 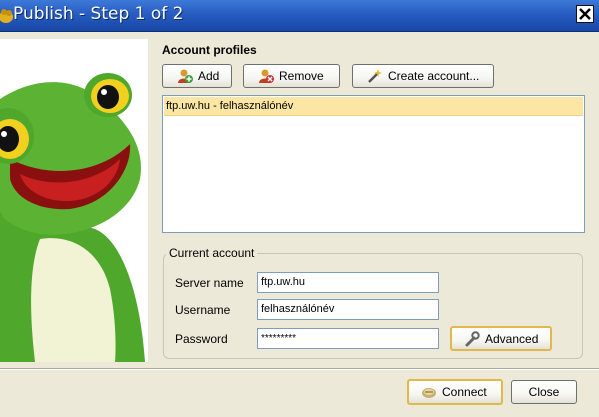 What do you see at coordinates (209, 283) in the screenshot?
I see `server-name-label: Server name` at bounding box center [209, 283].